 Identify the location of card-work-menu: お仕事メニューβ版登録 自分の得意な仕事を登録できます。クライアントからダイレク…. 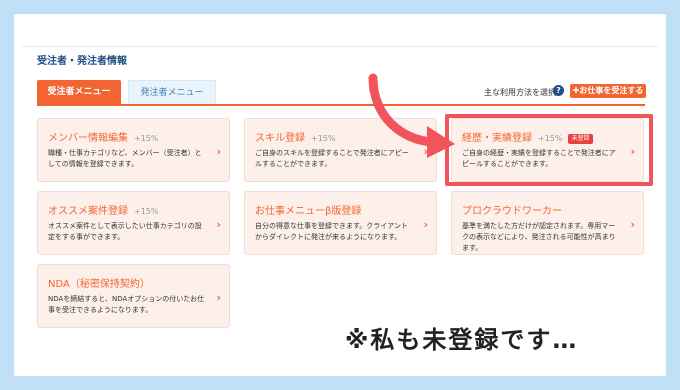
(340, 223).